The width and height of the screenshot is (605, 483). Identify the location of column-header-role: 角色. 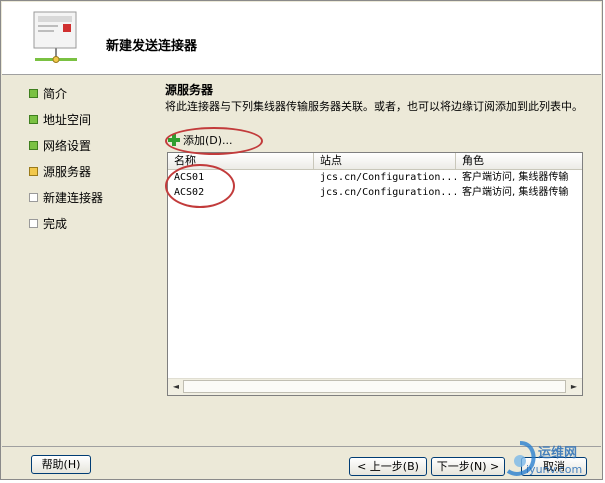
(519, 161).